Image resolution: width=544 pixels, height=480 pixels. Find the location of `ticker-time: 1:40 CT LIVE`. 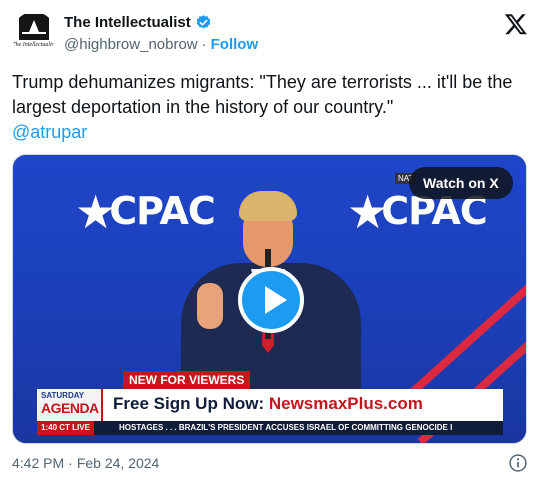

ticker-time: 1:40 CT LIVE is located at coordinates (65, 428).